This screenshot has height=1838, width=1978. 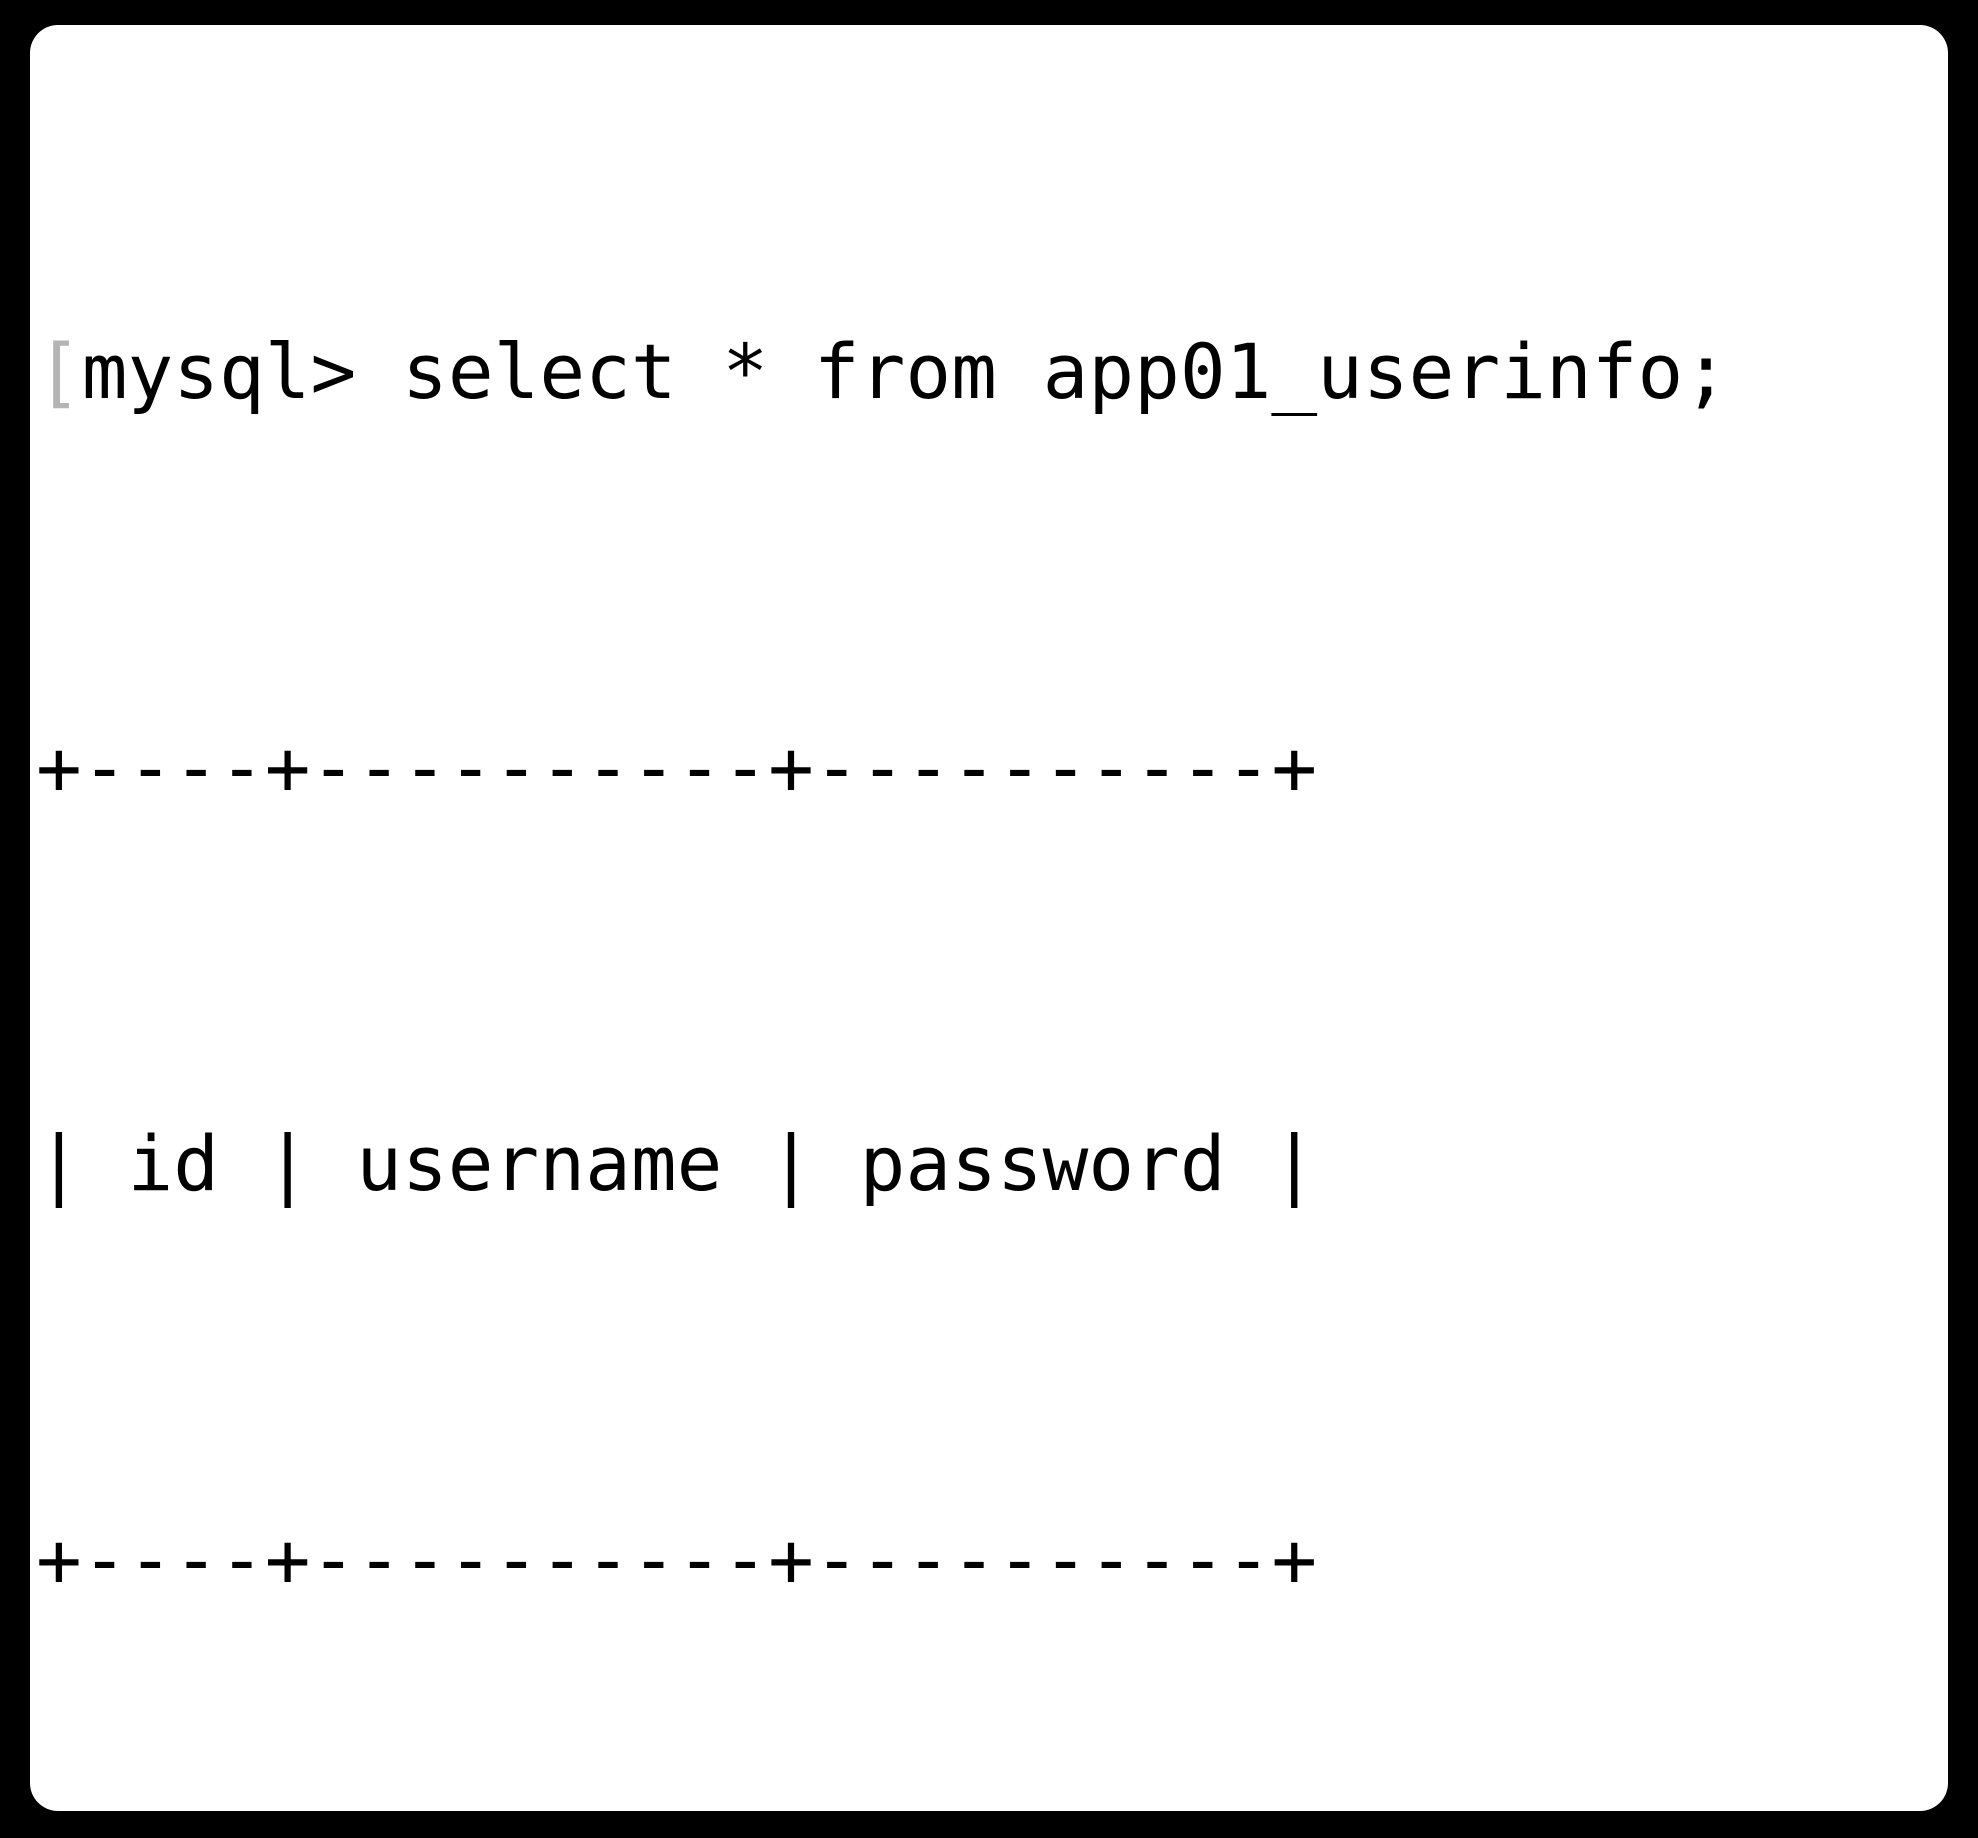 What do you see at coordinates (677, 1163) in the screenshot?
I see `terminal-line-table-header: | id | username | password |` at bounding box center [677, 1163].